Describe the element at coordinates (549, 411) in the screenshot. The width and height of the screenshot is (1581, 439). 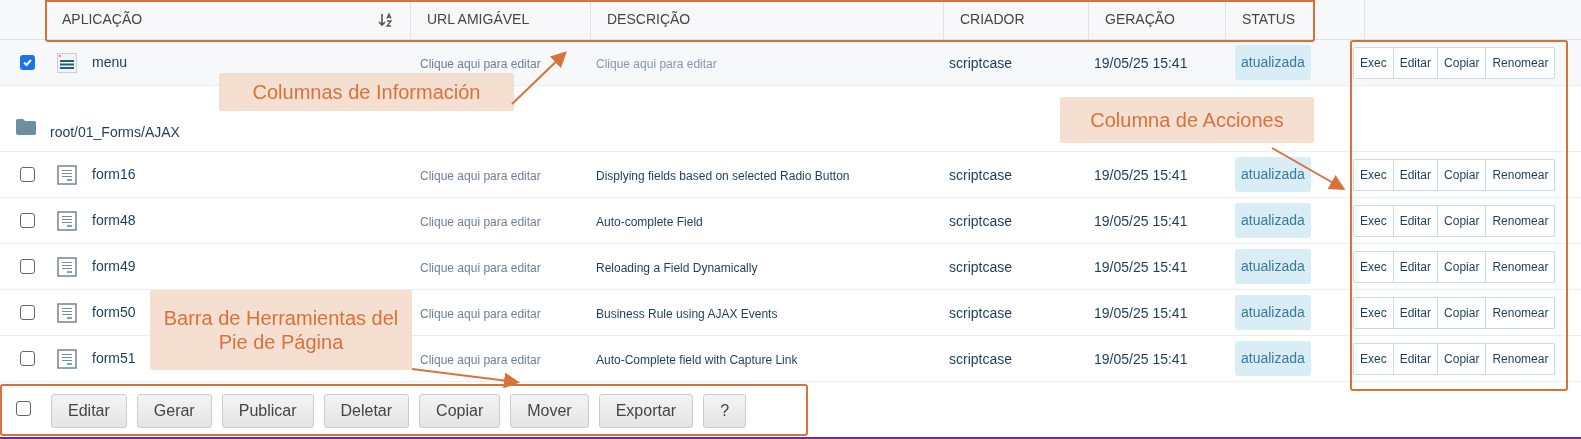
I see `toolbar-button: Mover` at that location.